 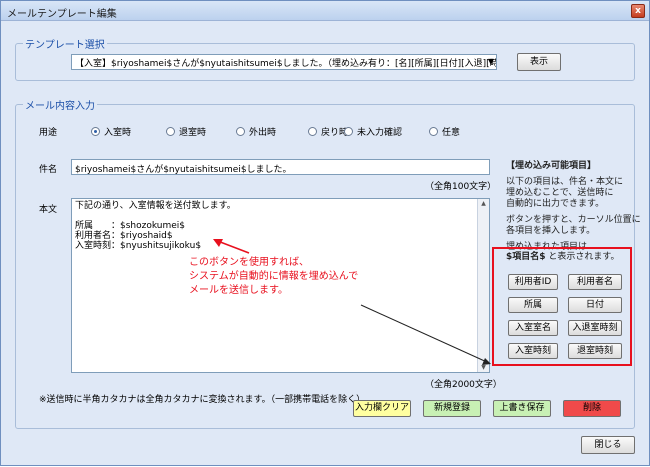 I want to click on embed-item-button: 所属, so click(x=533, y=305).